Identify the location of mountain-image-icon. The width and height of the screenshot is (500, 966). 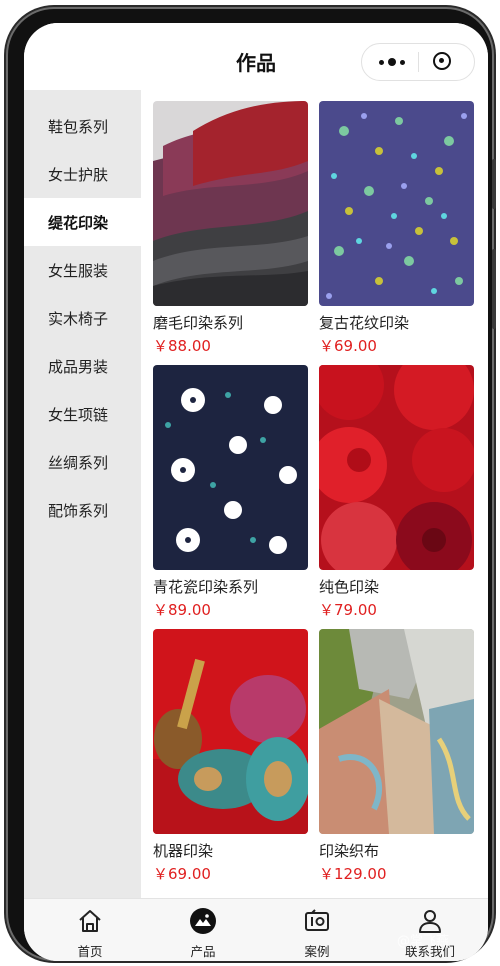
(203, 921).